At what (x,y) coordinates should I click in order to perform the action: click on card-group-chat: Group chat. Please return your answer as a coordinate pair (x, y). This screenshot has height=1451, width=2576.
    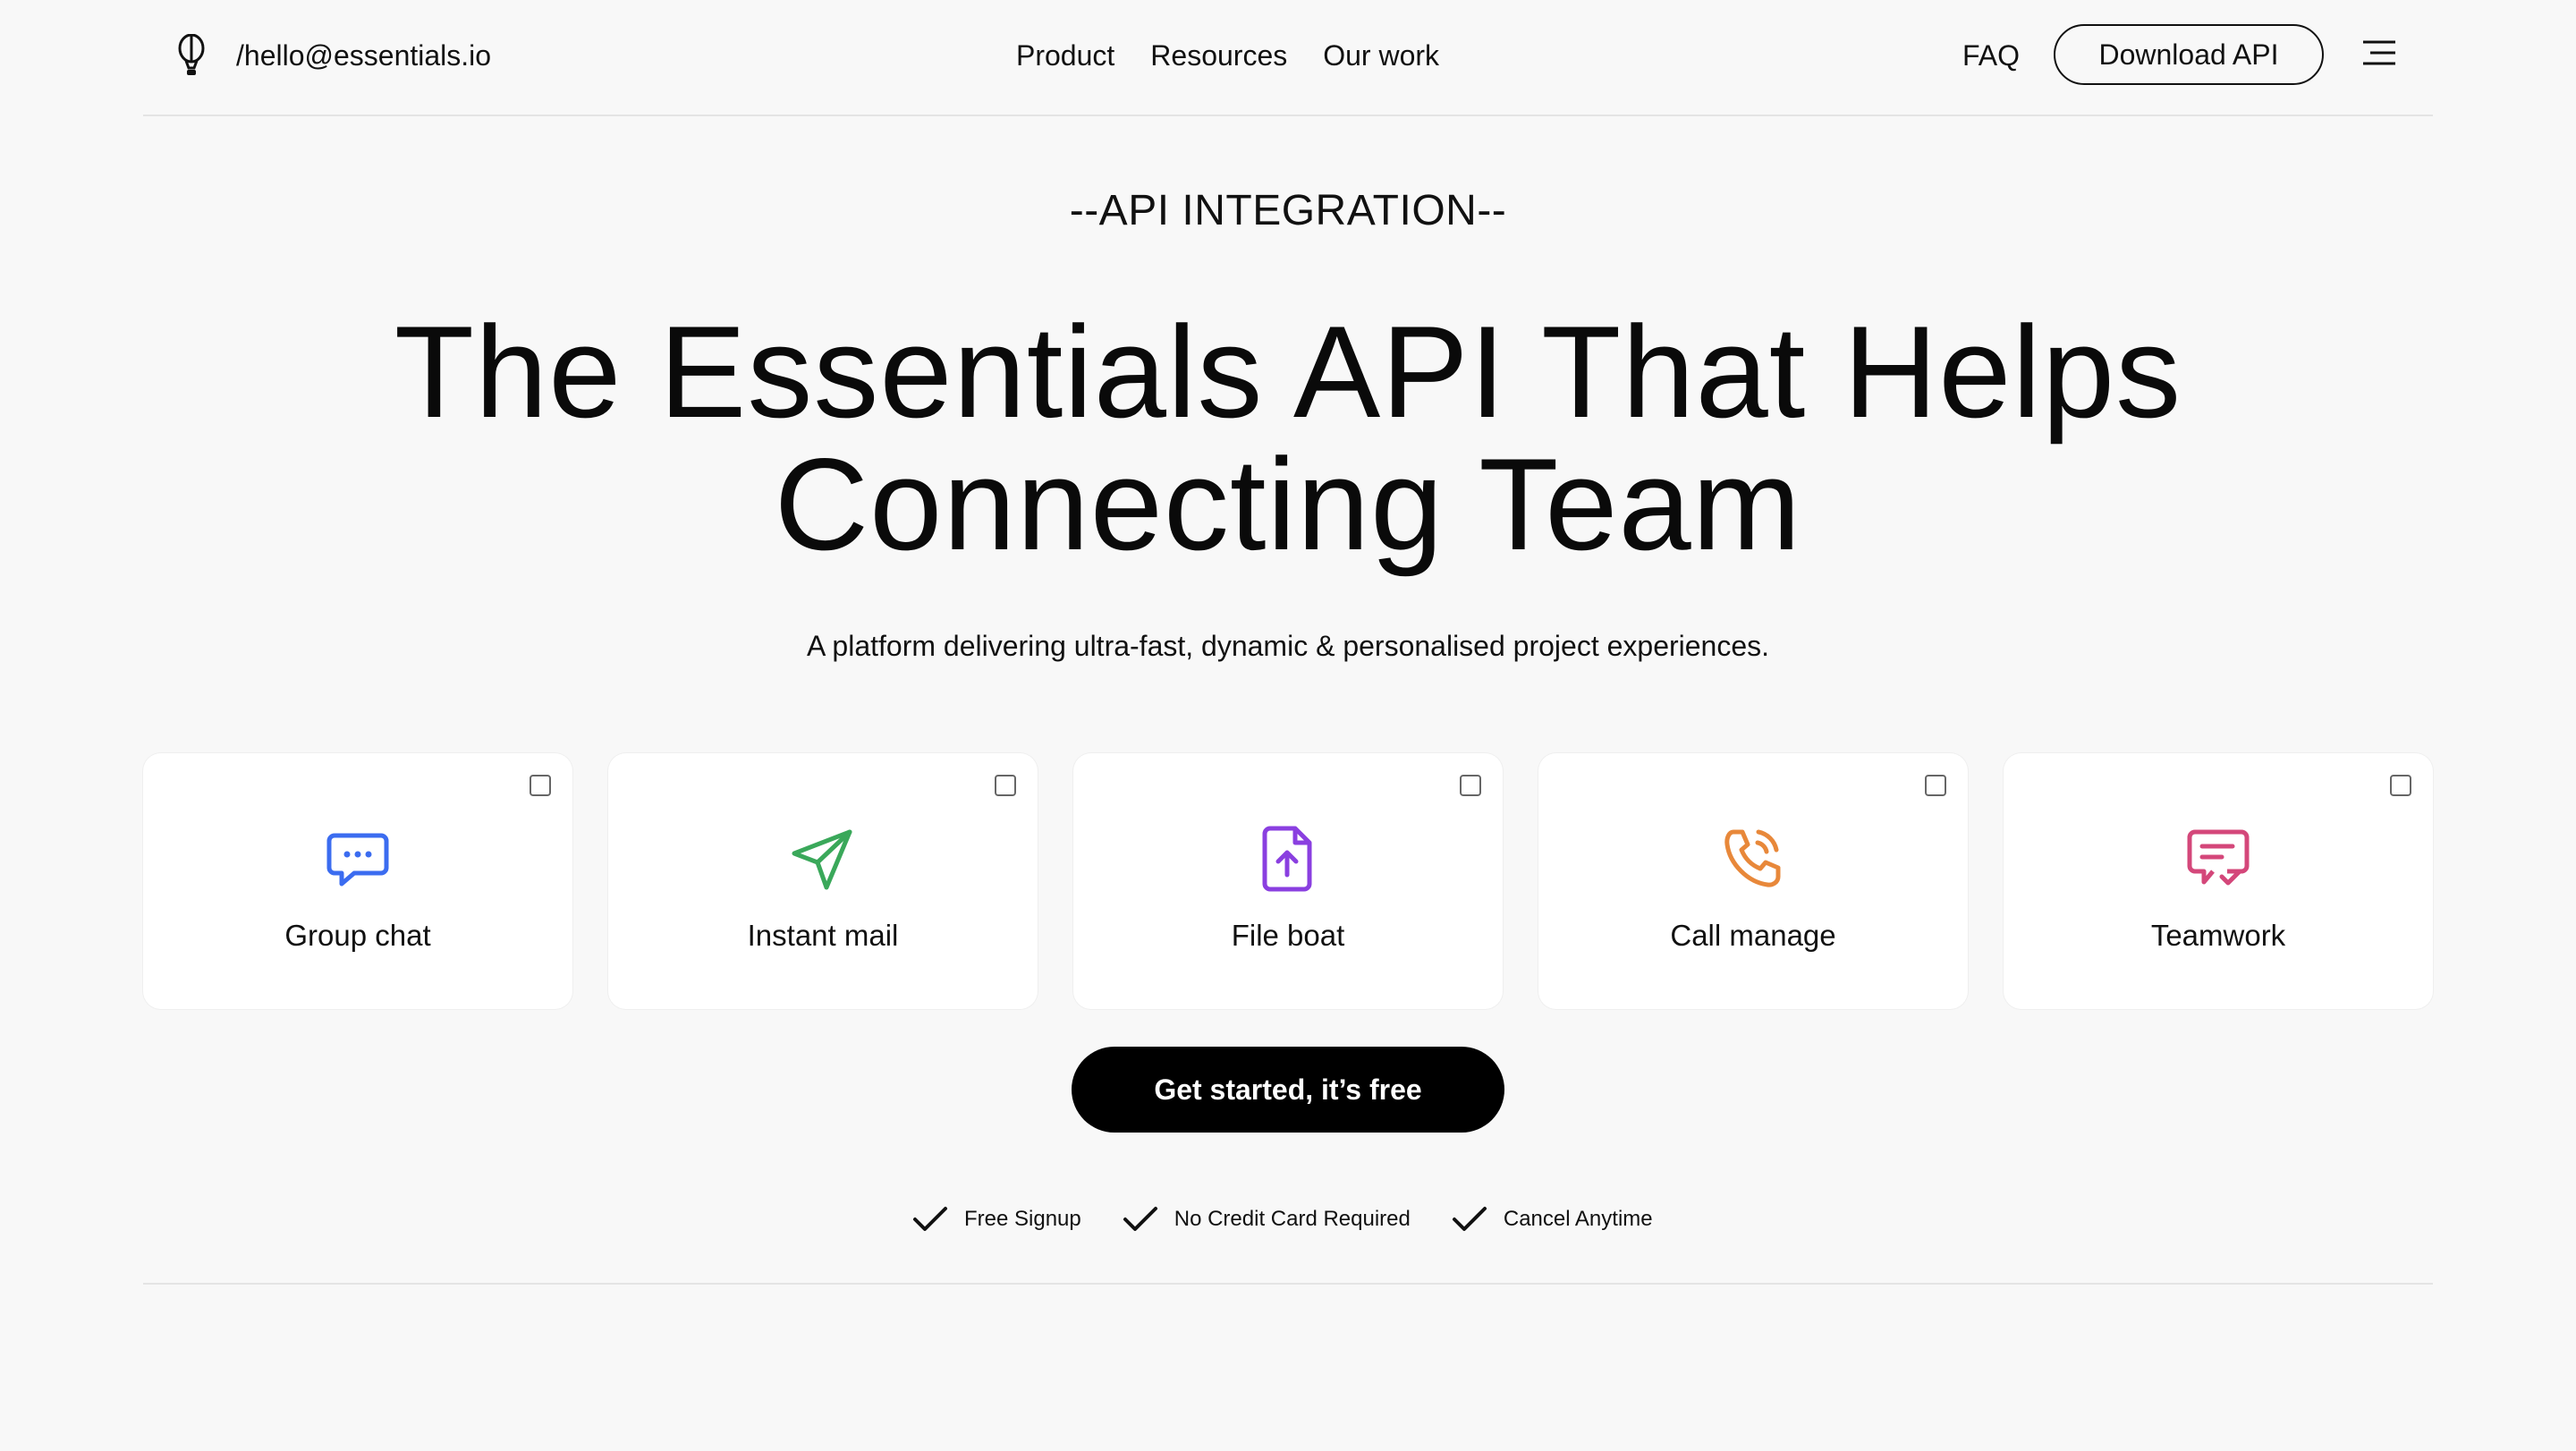
    Looking at the image, I should click on (357, 881).